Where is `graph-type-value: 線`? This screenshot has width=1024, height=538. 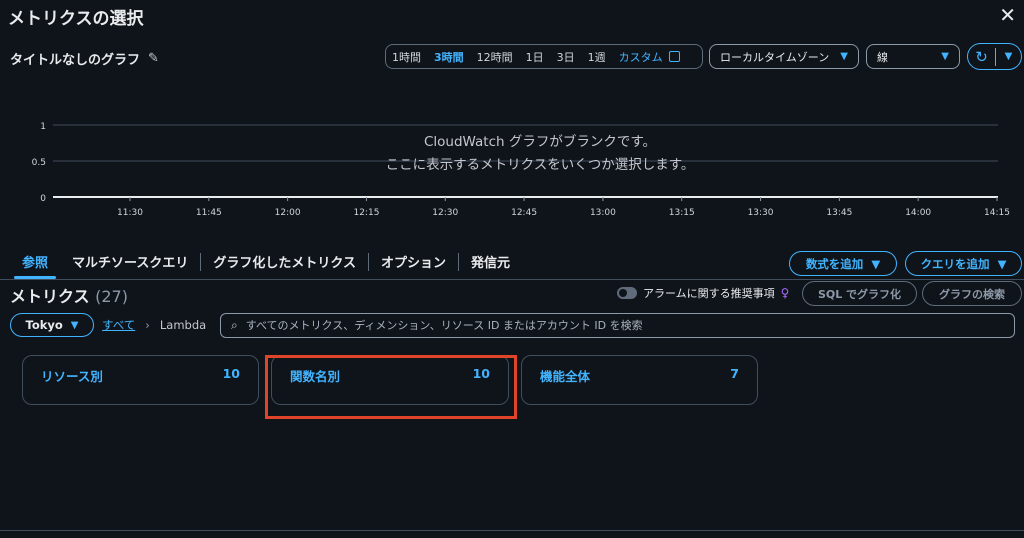 graph-type-value: 線 is located at coordinates (882, 57).